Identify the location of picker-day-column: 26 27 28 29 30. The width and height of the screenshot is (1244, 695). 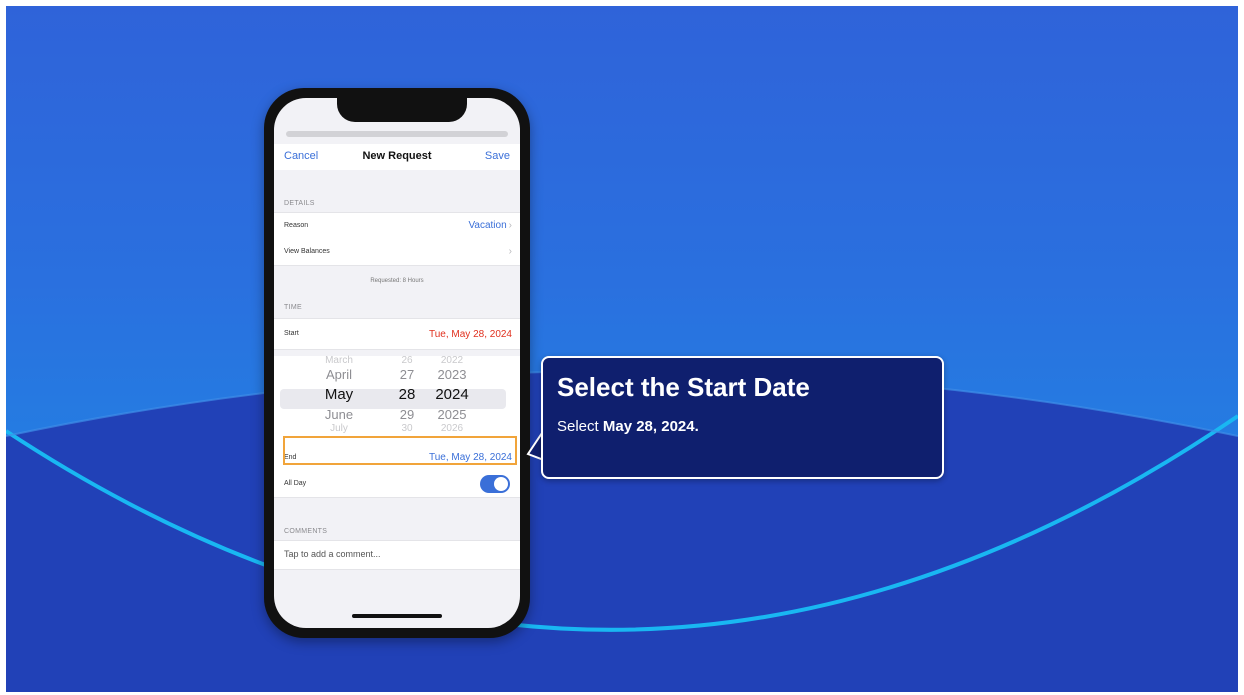
(407, 395).